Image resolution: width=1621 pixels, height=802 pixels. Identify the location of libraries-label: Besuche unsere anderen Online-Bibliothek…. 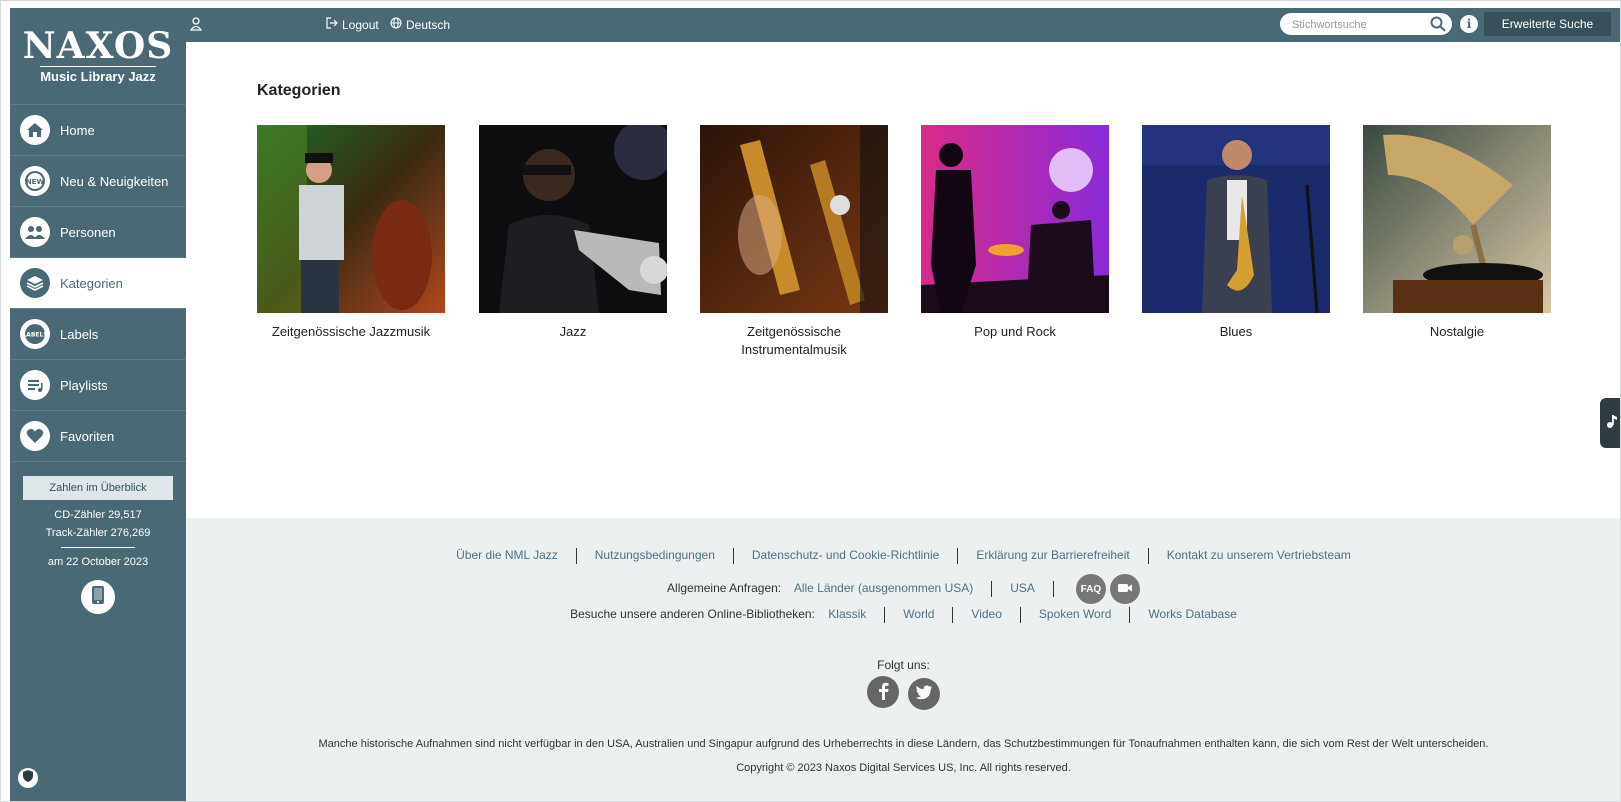
(692, 614).